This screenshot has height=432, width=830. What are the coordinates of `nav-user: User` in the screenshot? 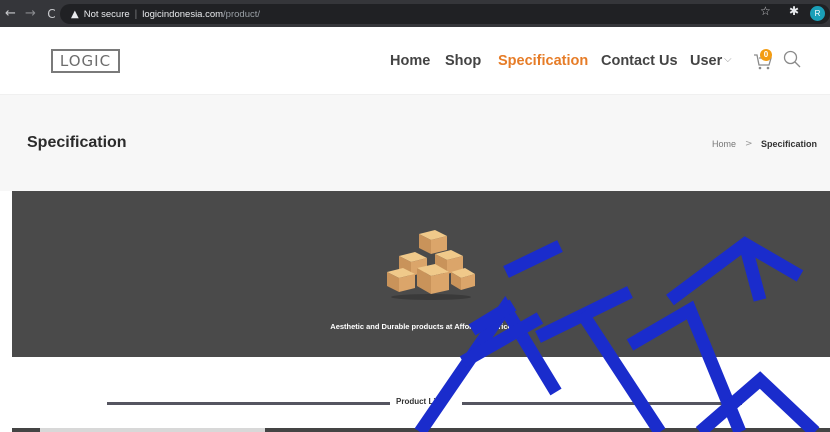 It's located at (706, 61).